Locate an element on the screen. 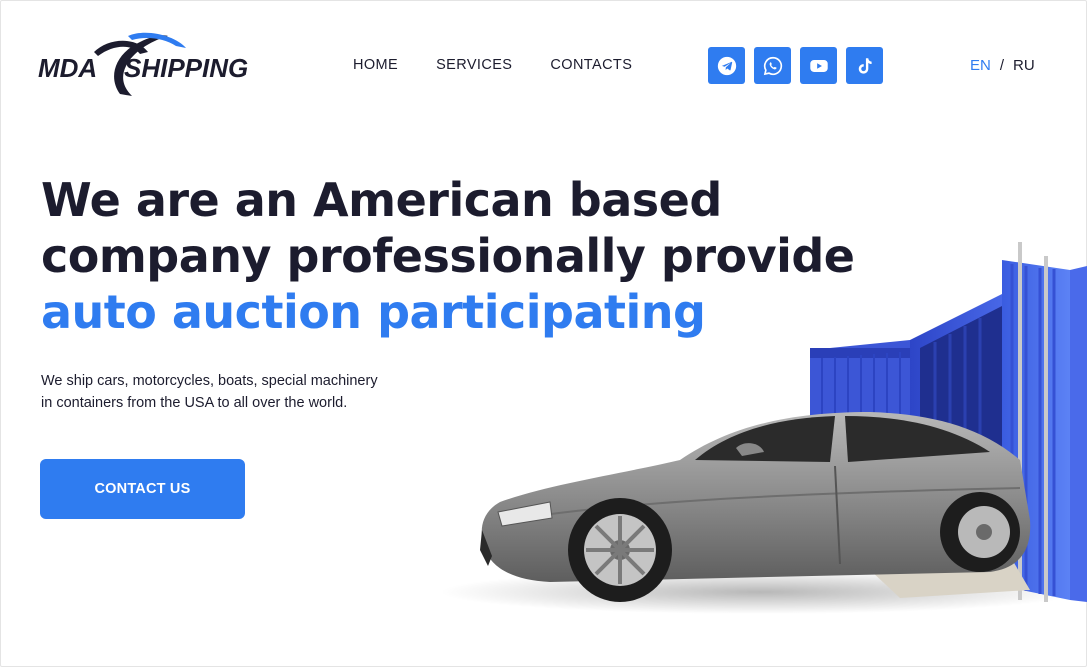 The height and width of the screenshot is (667, 1087). language-switcher: EN / RU is located at coordinates (1002, 65).